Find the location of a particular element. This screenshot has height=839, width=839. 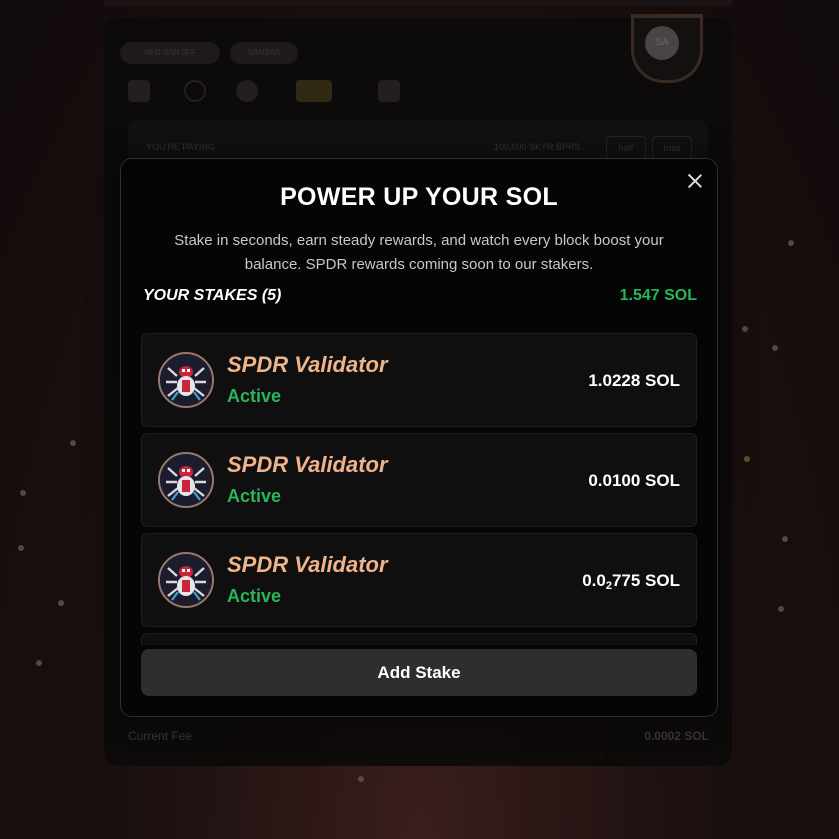

background-panel-label: YOU'RE PAYING is located at coordinates (180, 147).